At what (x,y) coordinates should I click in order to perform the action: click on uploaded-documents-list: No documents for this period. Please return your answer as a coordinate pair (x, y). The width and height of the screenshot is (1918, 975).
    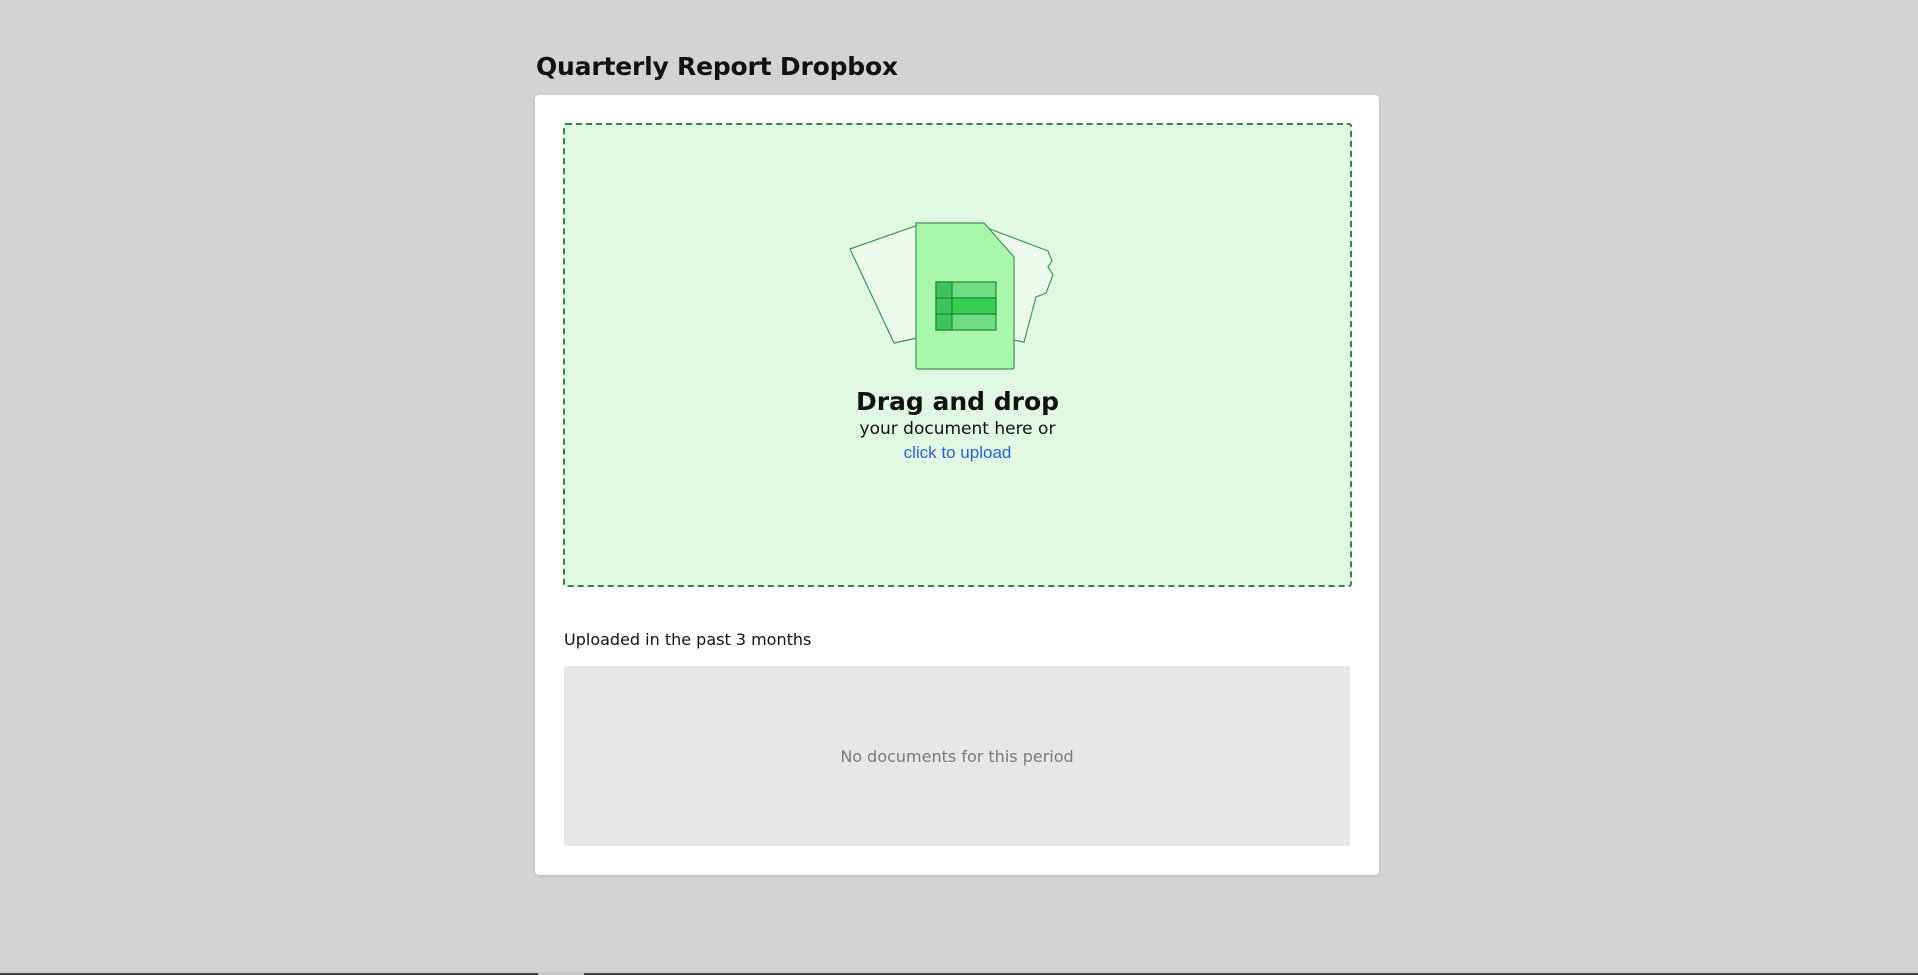
    Looking at the image, I should click on (957, 756).